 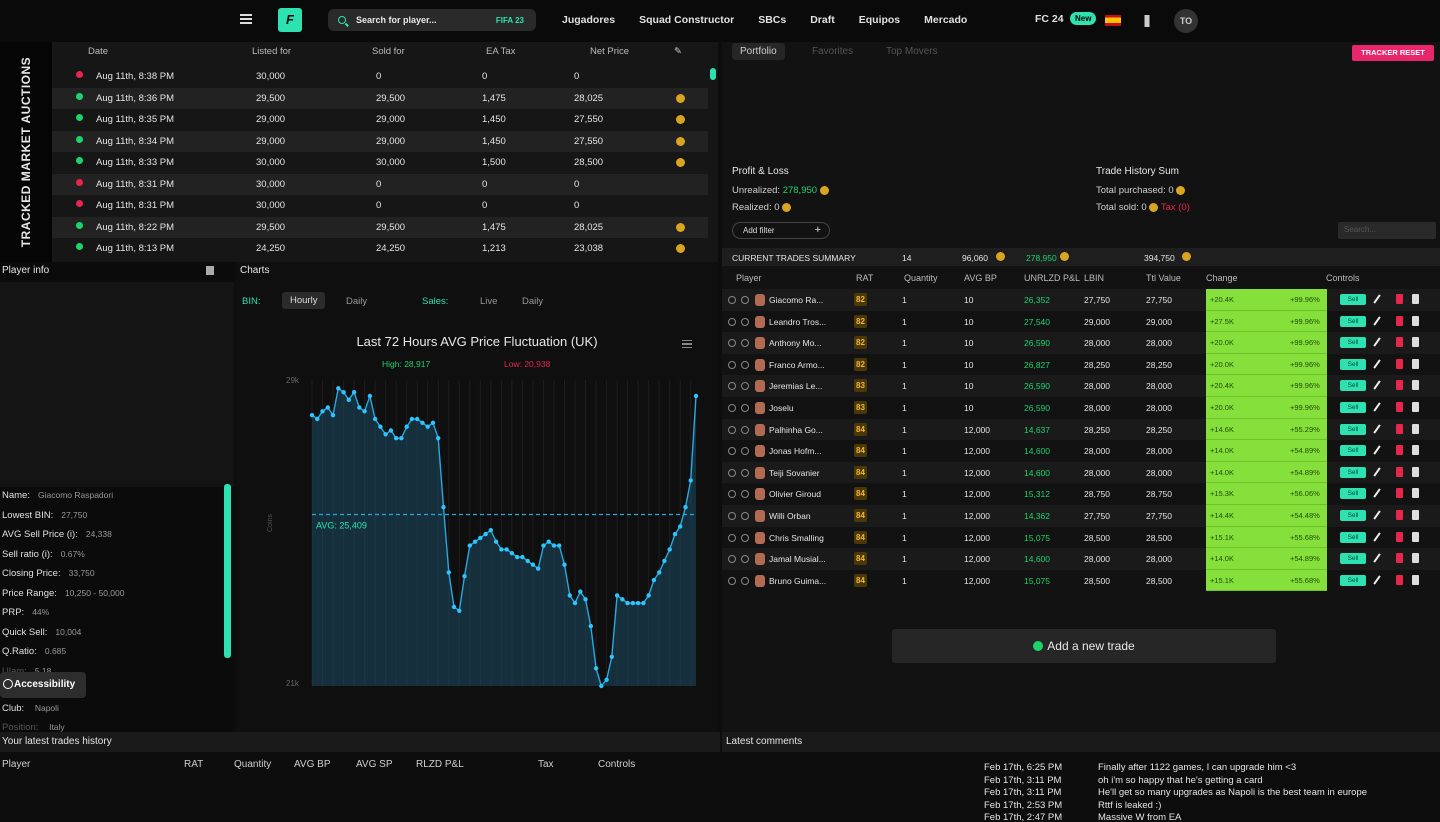 What do you see at coordinates (380, 227) in the screenshot?
I see `auction-row: Aug 11th, 8:22 PM 29,500 29,500 1,475 28,025` at bounding box center [380, 227].